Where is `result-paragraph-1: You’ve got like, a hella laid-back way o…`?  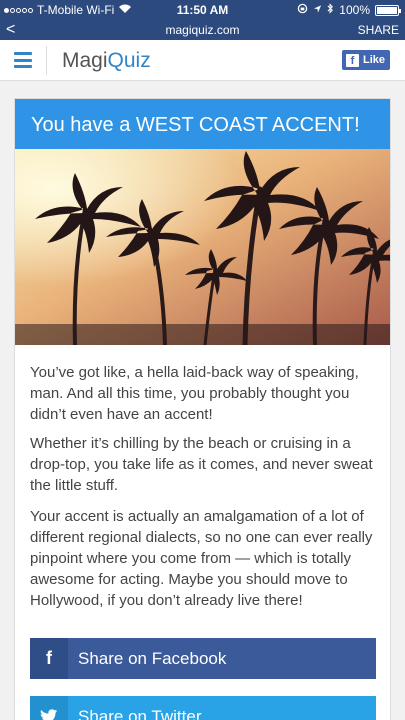
result-paragraph-1: You’ve got like, a hella laid-back way o… is located at coordinates (194, 393).